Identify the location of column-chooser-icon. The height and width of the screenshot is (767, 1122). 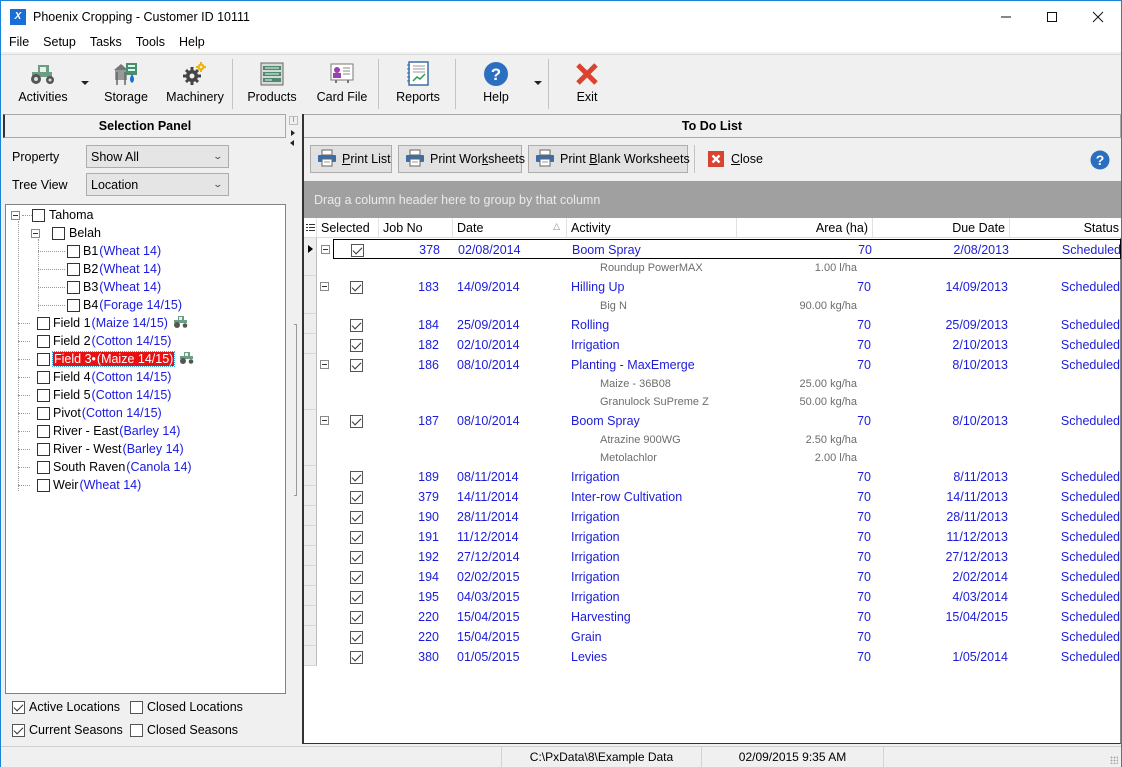
(310, 228).